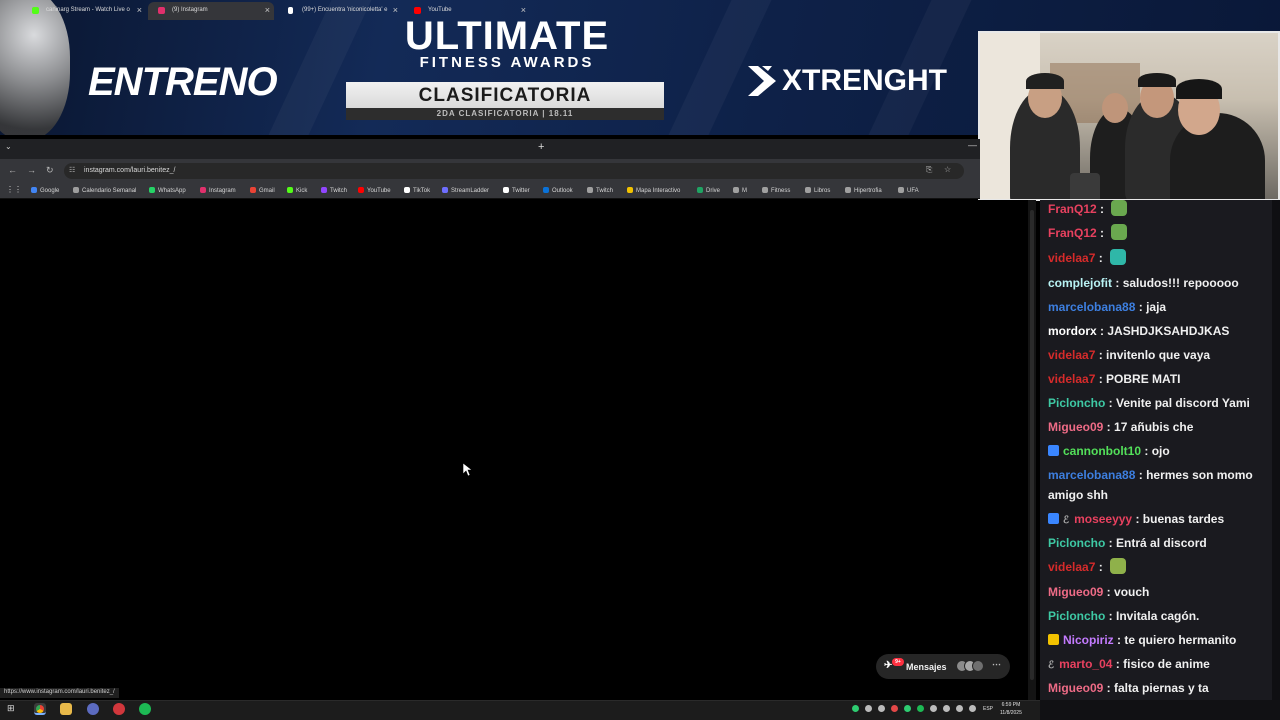  What do you see at coordinates (988, 709) in the screenshot?
I see `language-indicator: ESP` at bounding box center [988, 709].